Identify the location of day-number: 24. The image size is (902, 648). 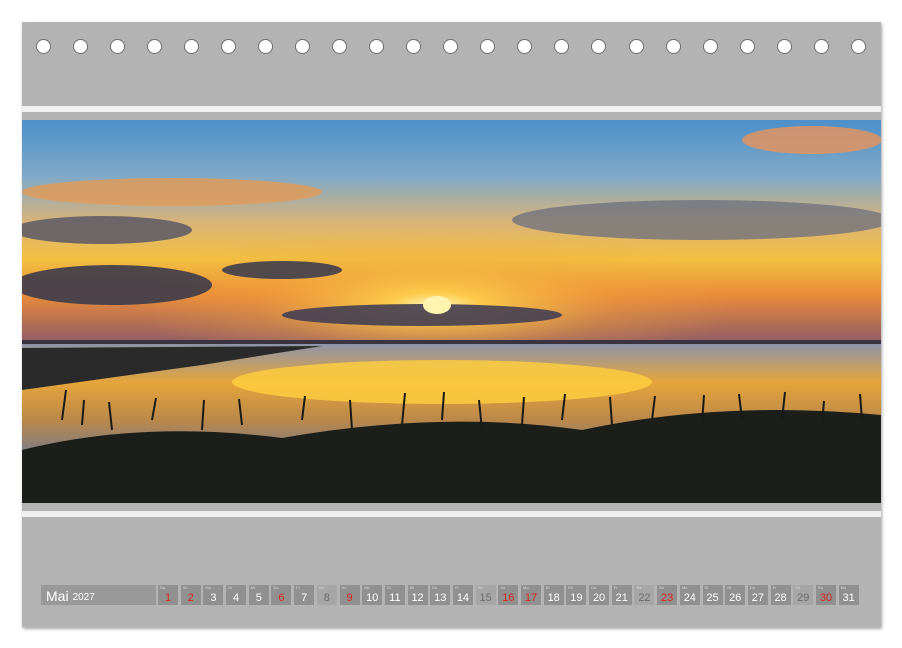
(689, 598).